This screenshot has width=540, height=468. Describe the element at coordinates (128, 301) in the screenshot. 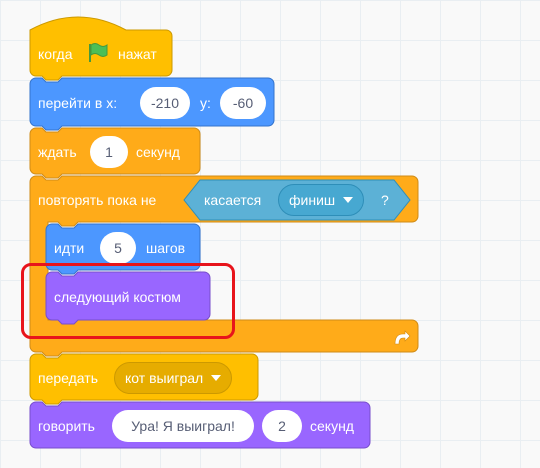

I see `highlight-frame` at that location.